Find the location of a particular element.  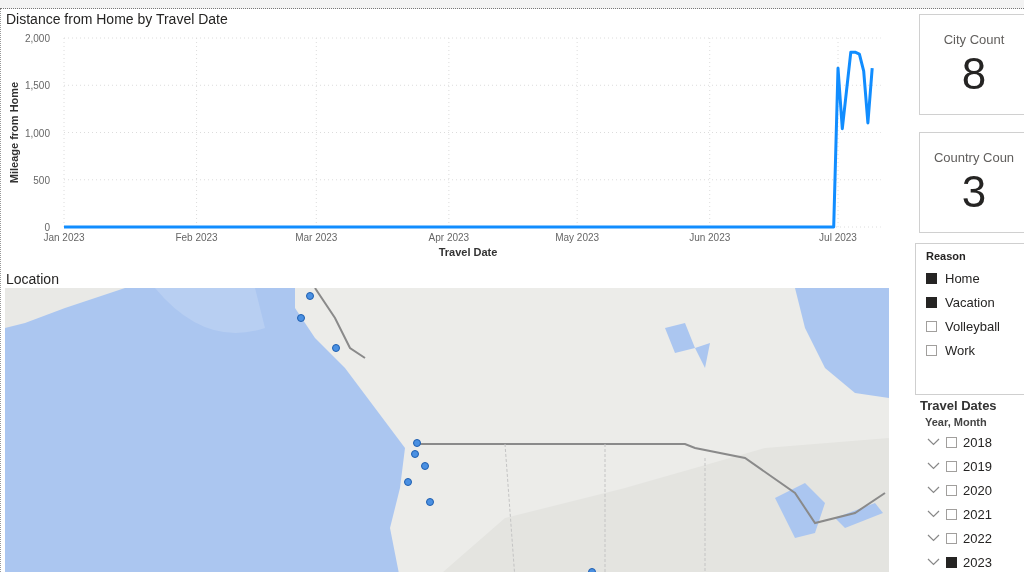

y-tick-label: 1,500 is located at coordinates (37, 86).